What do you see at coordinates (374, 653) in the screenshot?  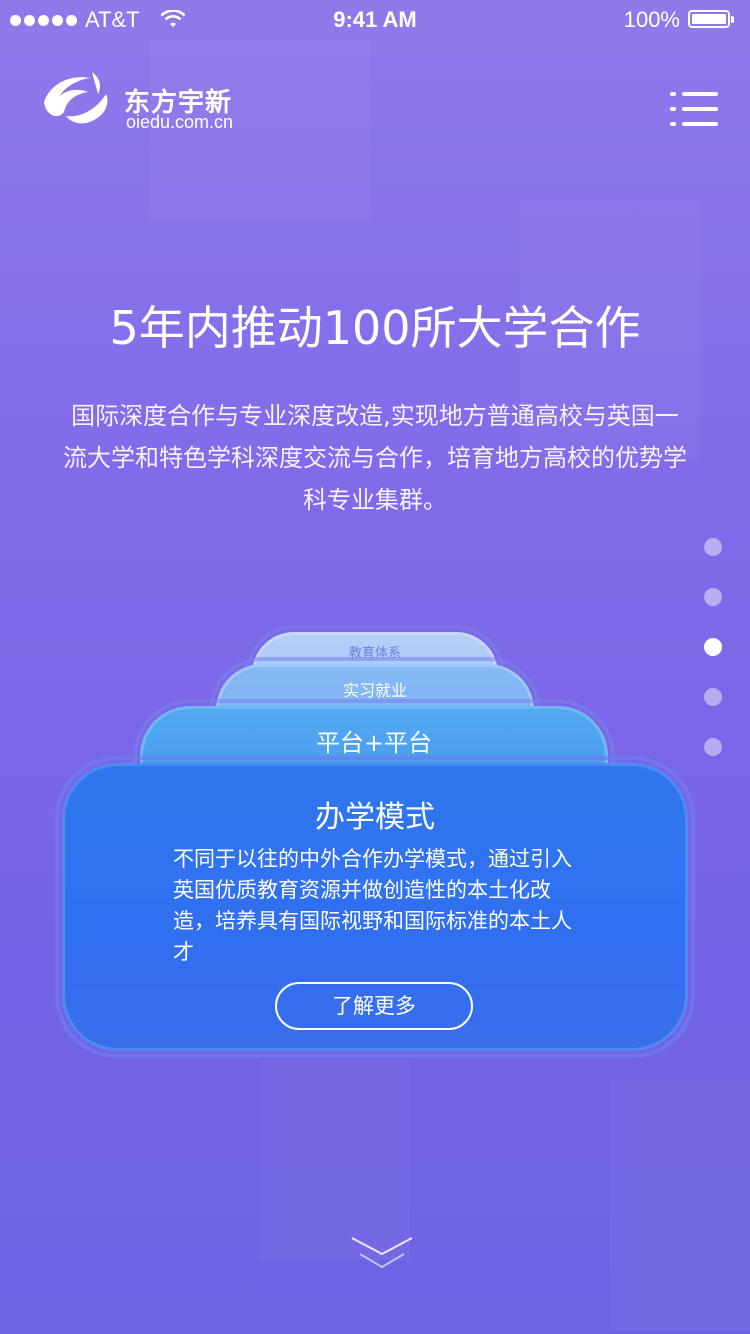 I see `tier-label: 教育体系` at bounding box center [374, 653].